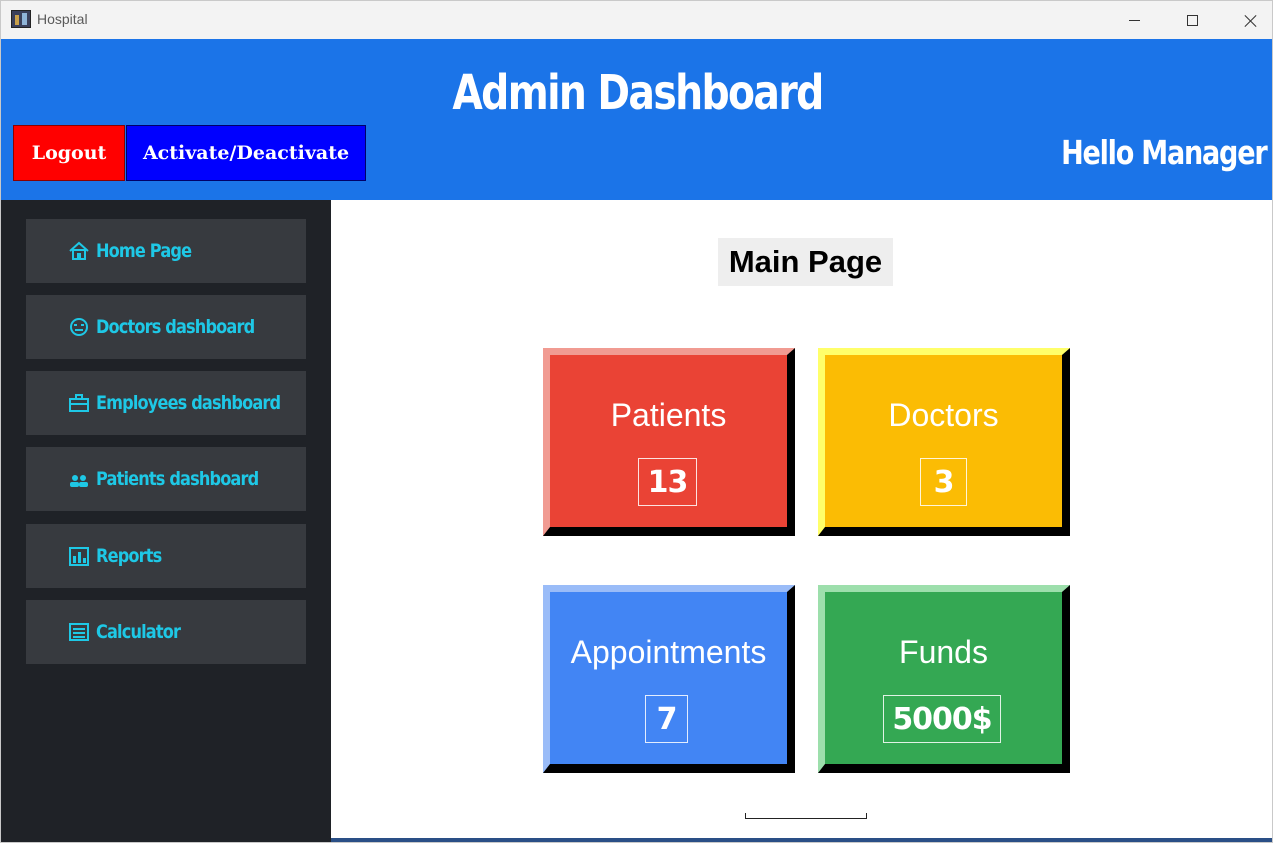 The height and width of the screenshot is (843, 1273). What do you see at coordinates (144, 251) in the screenshot?
I see `sidebar-item-label: Home Page` at bounding box center [144, 251].